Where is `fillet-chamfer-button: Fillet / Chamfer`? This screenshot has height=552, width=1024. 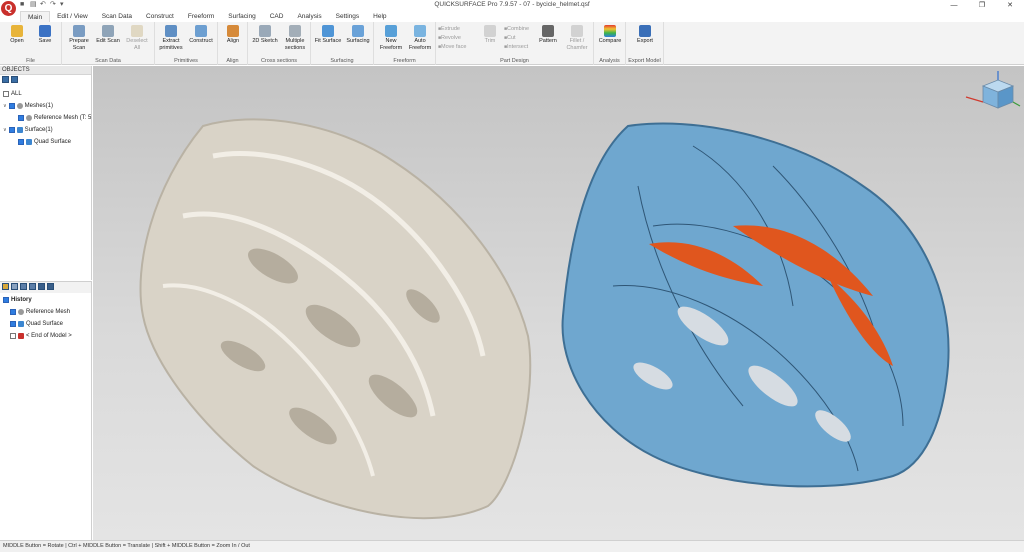
fillet-chamfer-button: Fillet / Chamfer is located at coordinates (577, 37).